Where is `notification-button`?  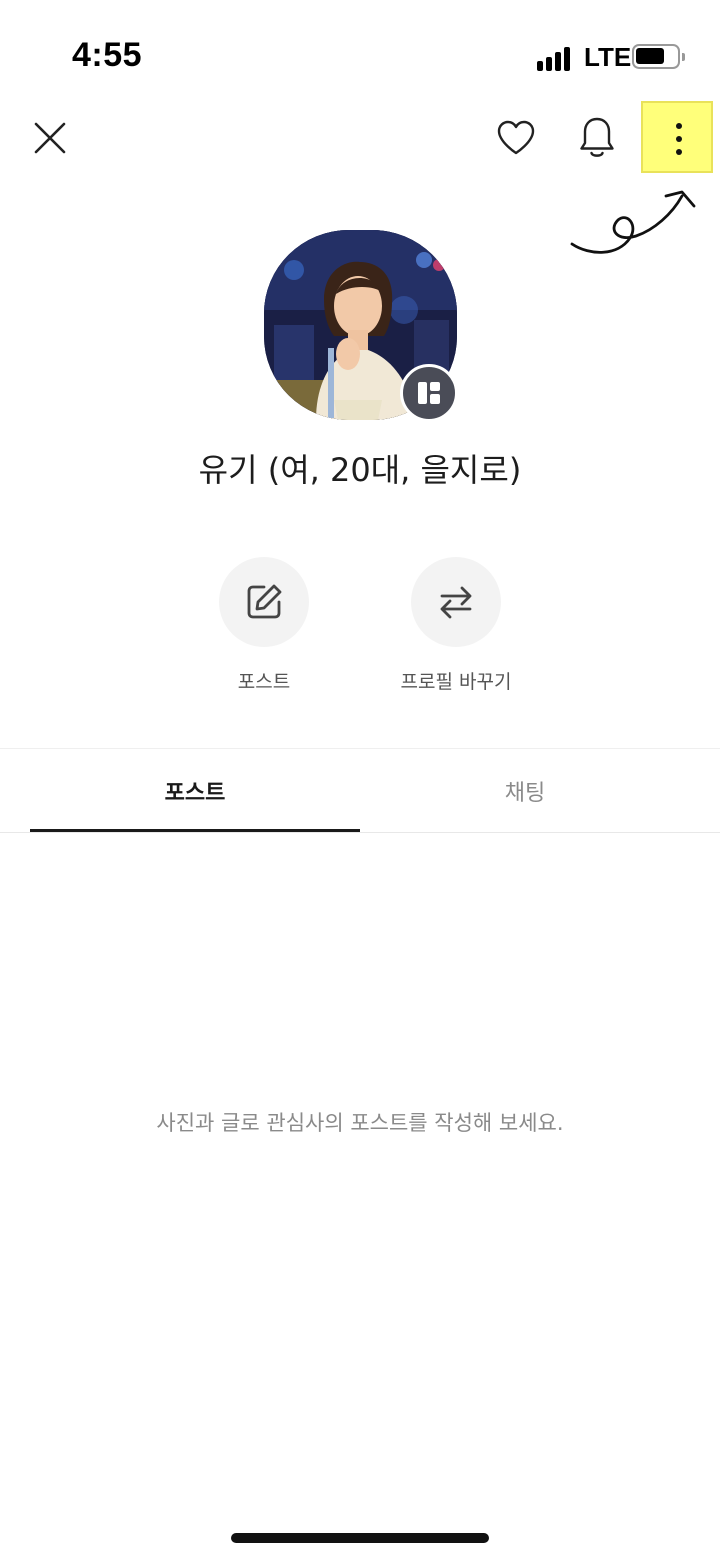
notification-button is located at coordinates (597, 138).